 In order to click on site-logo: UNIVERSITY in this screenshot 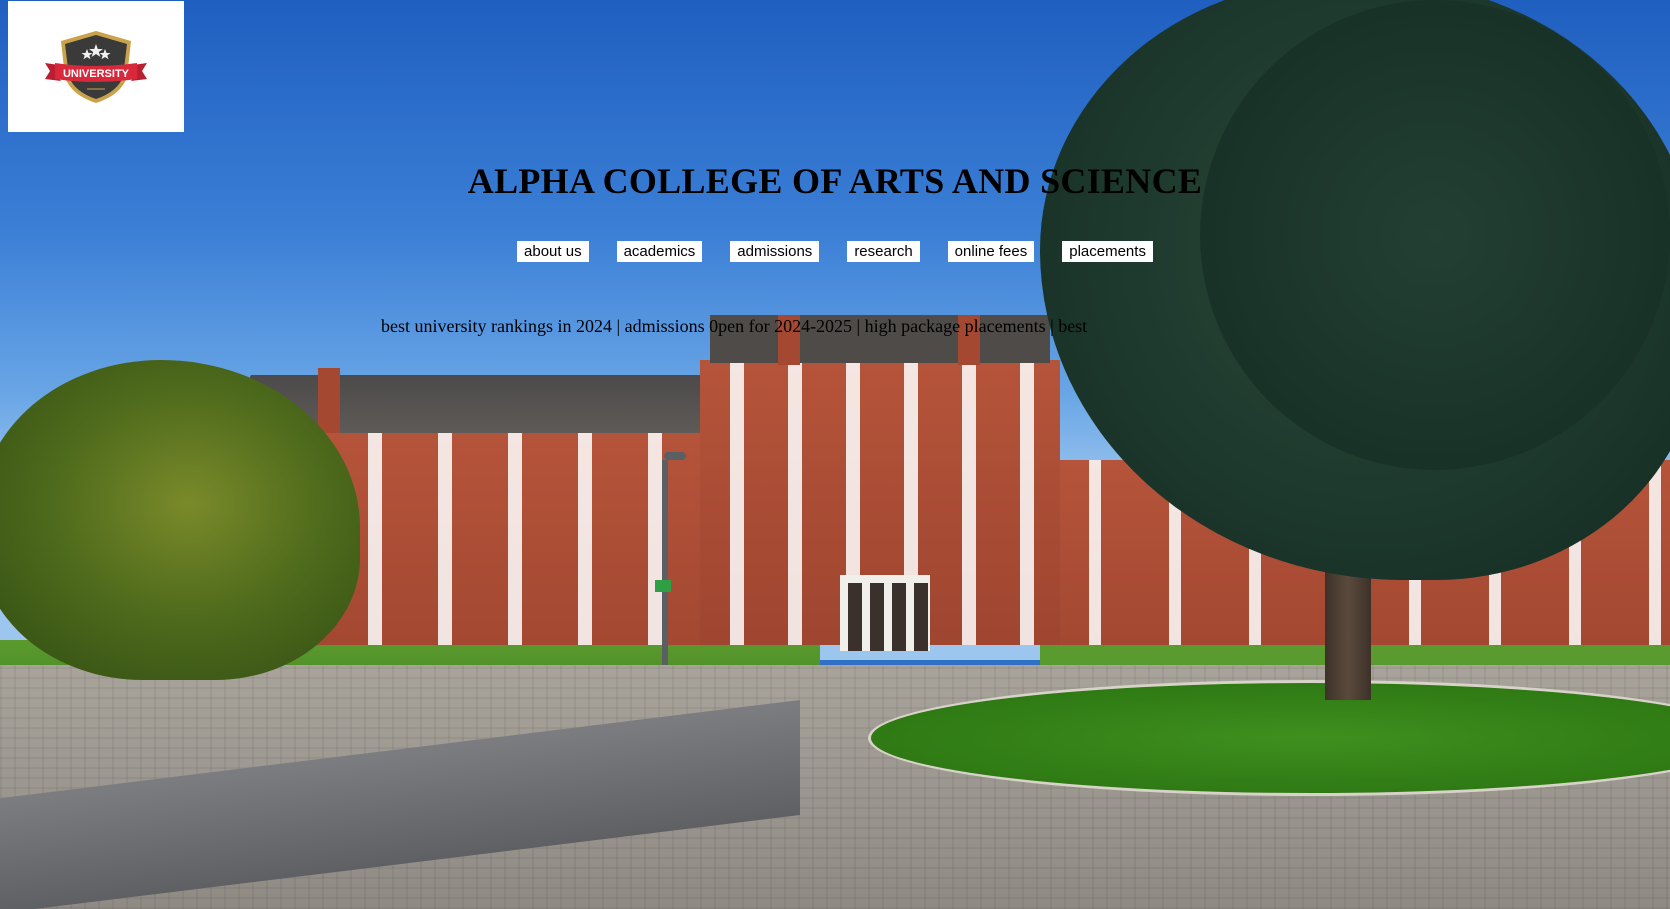, I will do `click(96, 66)`.